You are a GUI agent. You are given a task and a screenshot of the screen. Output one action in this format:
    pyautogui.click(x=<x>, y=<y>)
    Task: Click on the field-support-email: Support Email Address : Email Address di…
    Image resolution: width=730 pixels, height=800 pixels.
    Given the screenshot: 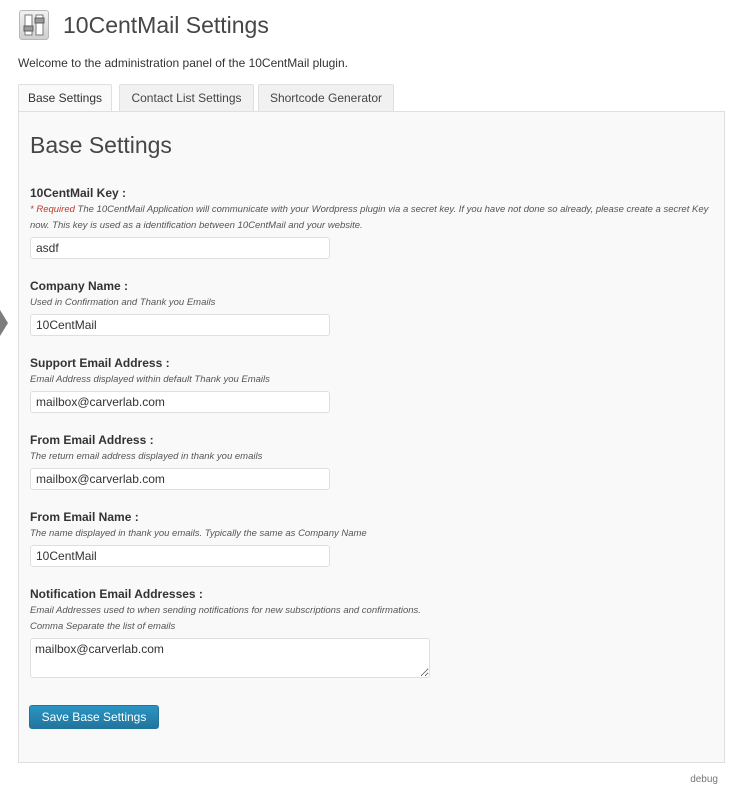 What is the action you would take?
    pyautogui.click(x=370, y=384)
    